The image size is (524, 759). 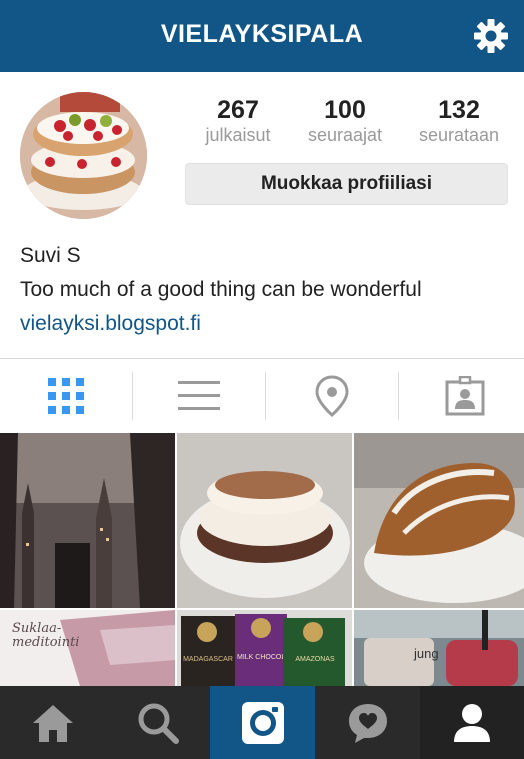 I want to click on home-icon, so click(x=52, y=723).